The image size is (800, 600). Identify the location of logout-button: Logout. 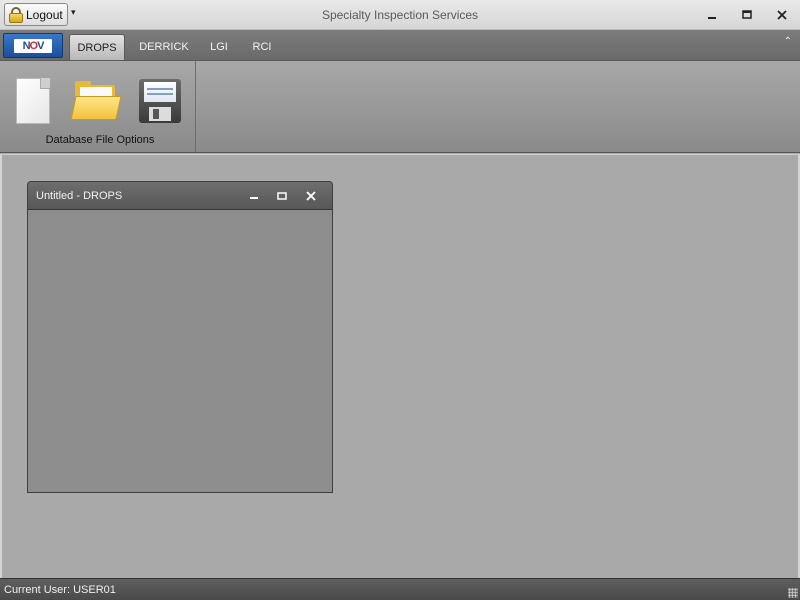
(36, 14).